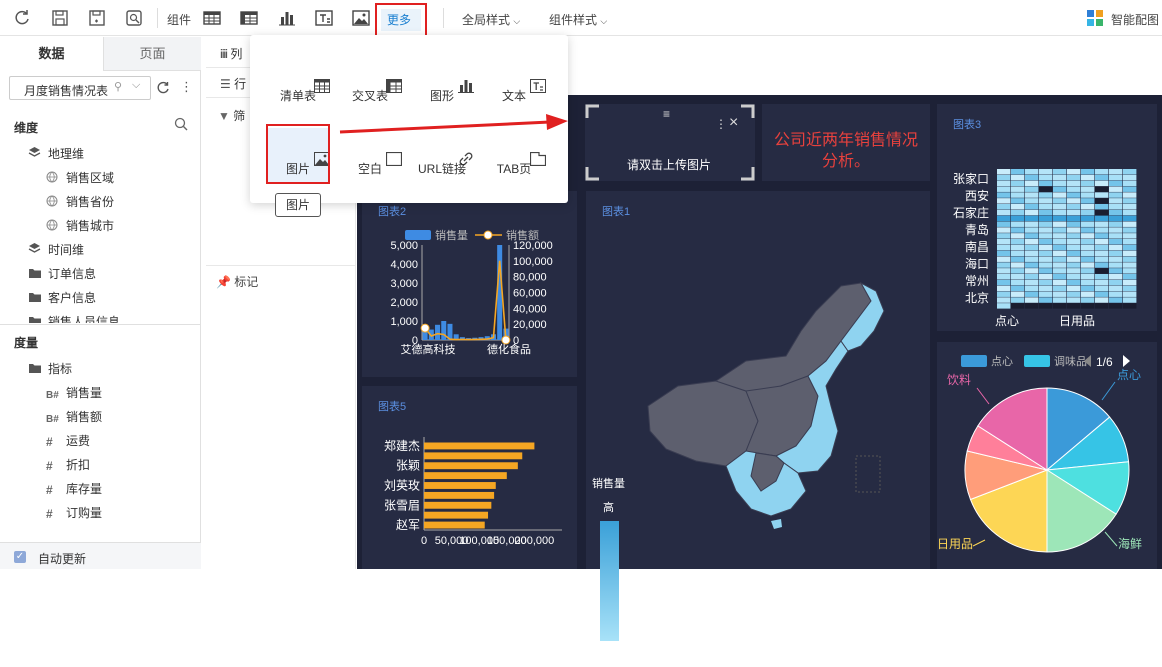 Image resolution: width=1162 pixels, height=667 pixels. Describe the element at coordinates (1126, 361) in the screenshot. I see `legend-next-icon` at that location.